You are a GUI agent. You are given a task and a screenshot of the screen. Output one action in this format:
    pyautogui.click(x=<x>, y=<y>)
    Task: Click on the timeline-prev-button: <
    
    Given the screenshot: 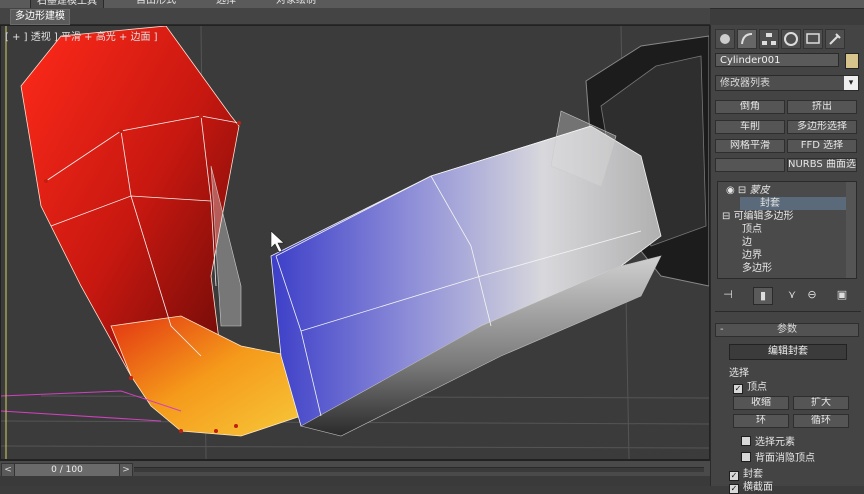 What is the action you would take?
    pyautogui.click(x=8, y=470)
    